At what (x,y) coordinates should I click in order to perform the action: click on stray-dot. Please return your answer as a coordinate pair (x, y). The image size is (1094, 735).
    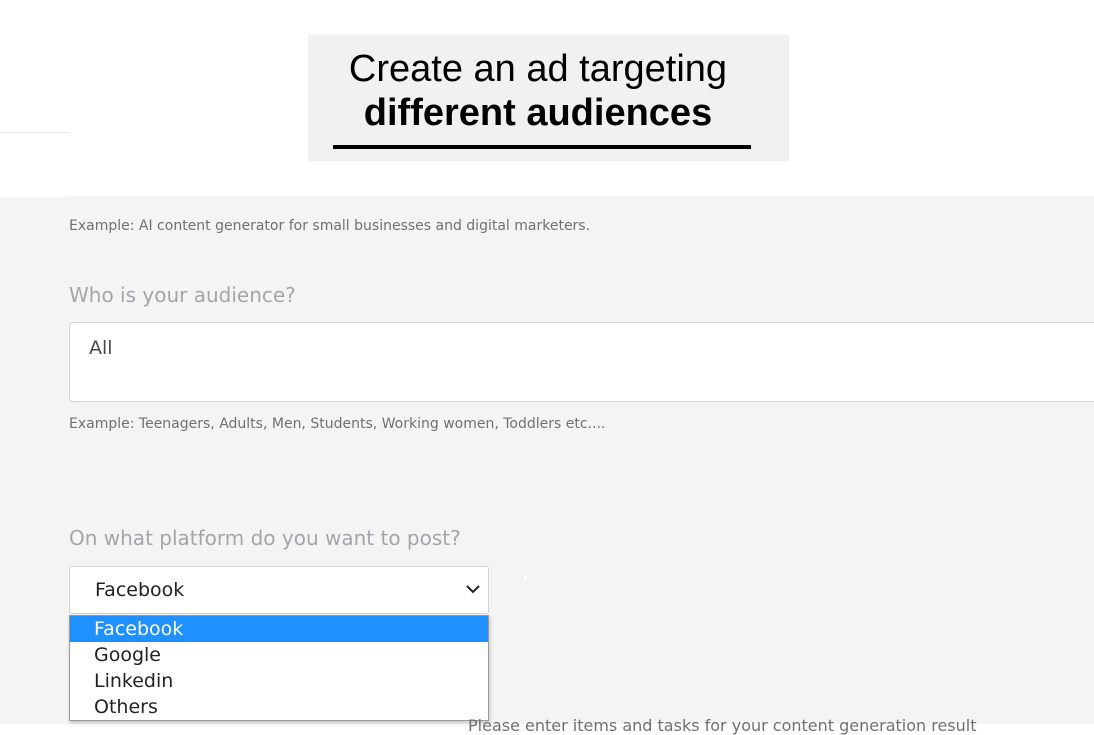
    Looking at the image, I should click on (525, 578).